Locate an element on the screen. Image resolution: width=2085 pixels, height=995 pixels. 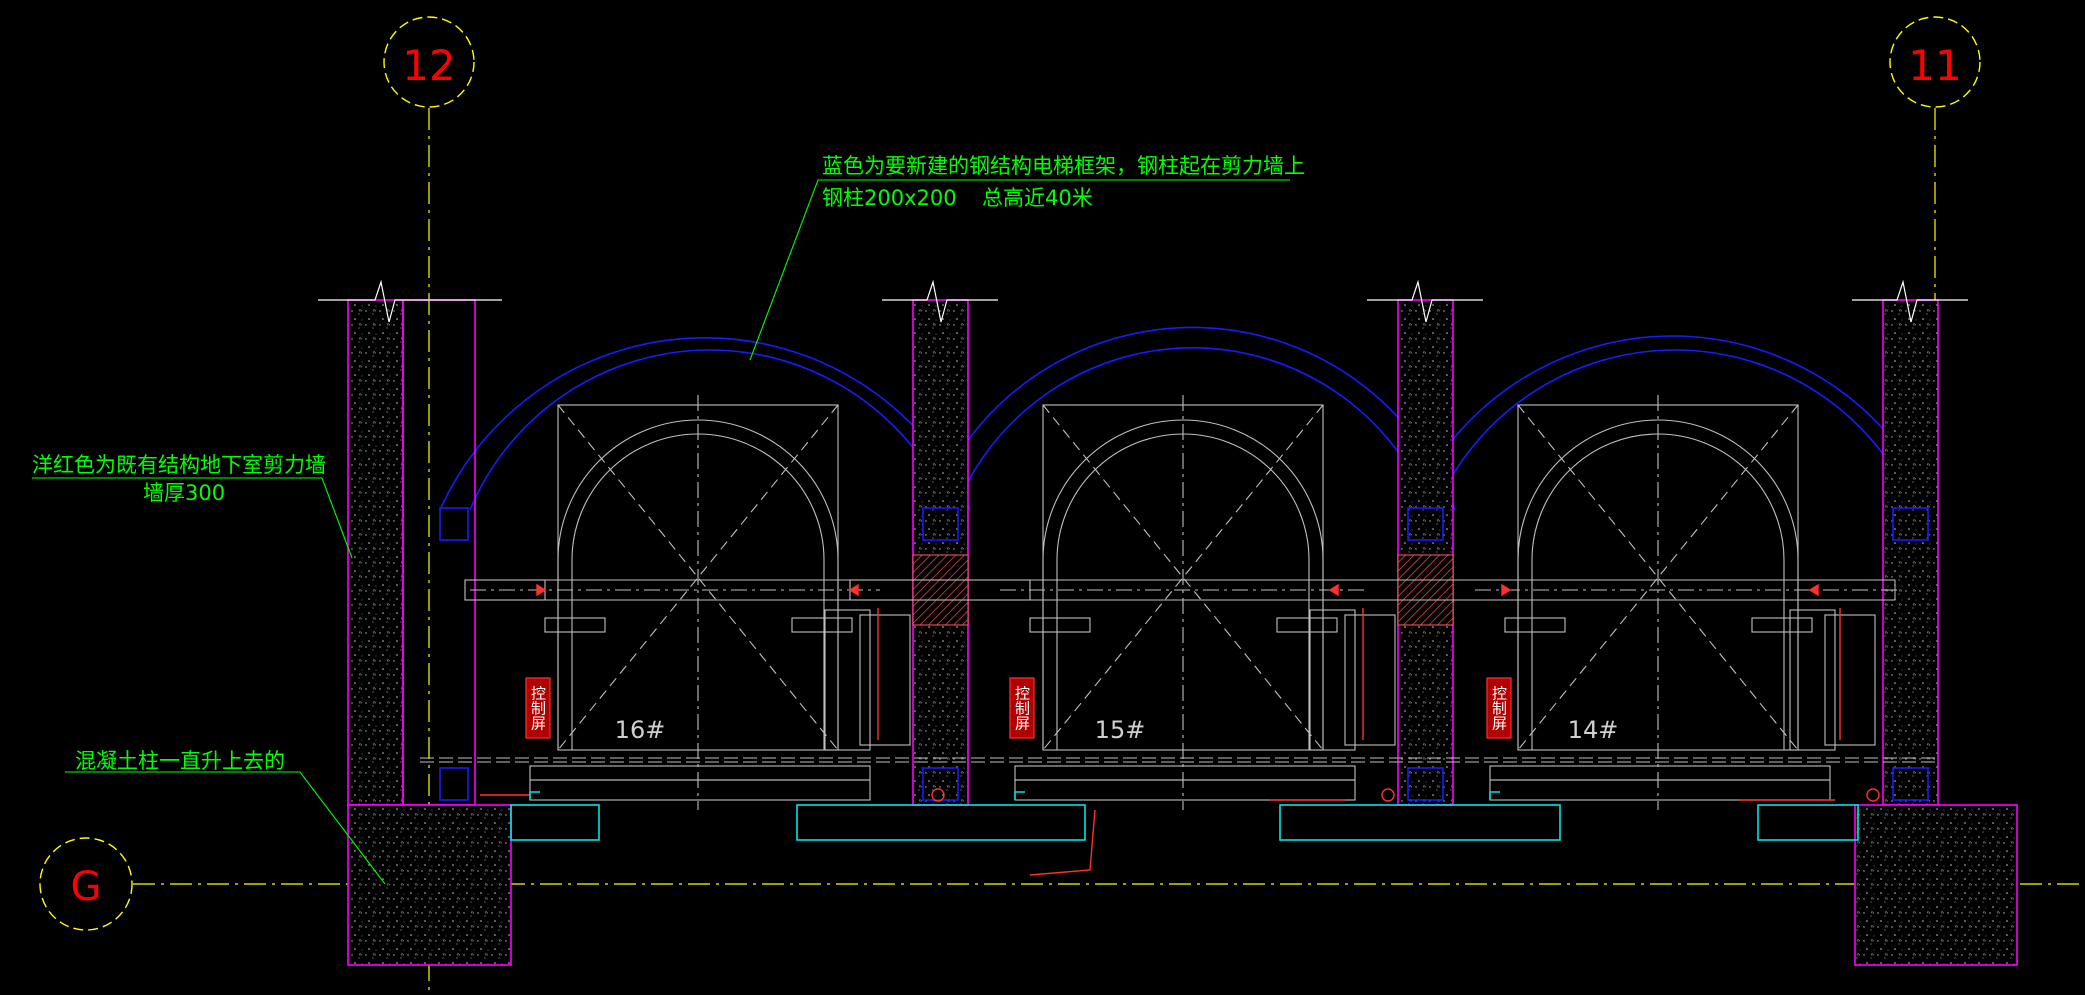
annotation-steel-frame-line2: 钢柱200x200 is located at coordinates (889, 198).